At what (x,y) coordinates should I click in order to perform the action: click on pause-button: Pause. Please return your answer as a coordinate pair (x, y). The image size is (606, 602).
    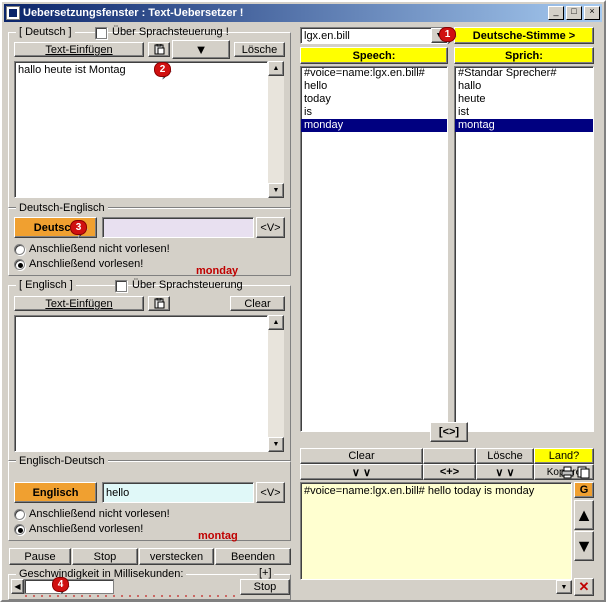
    Looking at the image, I should click on (40, 556).